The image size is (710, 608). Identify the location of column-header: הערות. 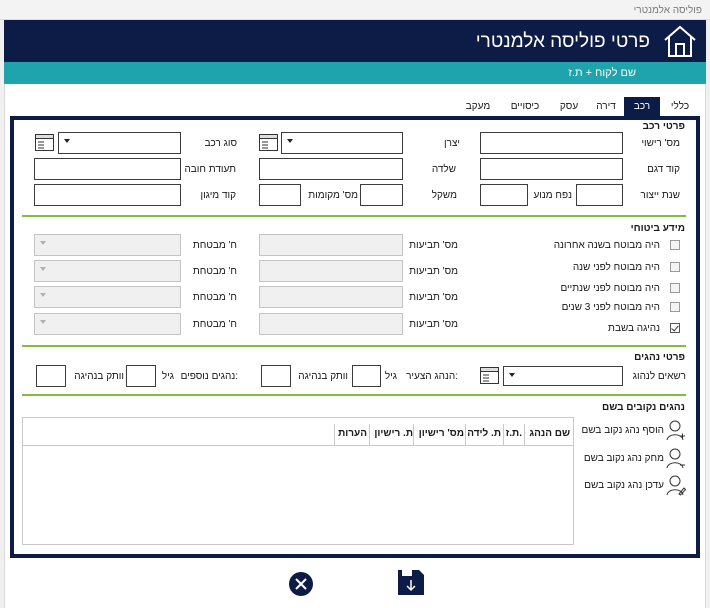
(352, 433).